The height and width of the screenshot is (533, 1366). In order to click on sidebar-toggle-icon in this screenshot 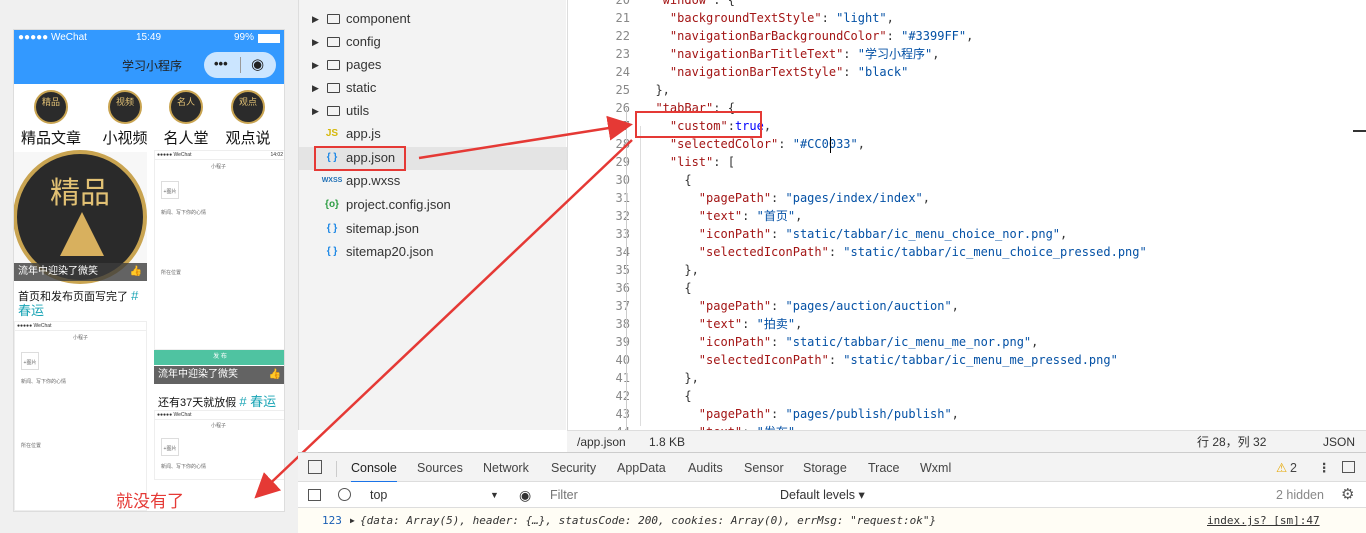, I will do `click(314, 495)`.